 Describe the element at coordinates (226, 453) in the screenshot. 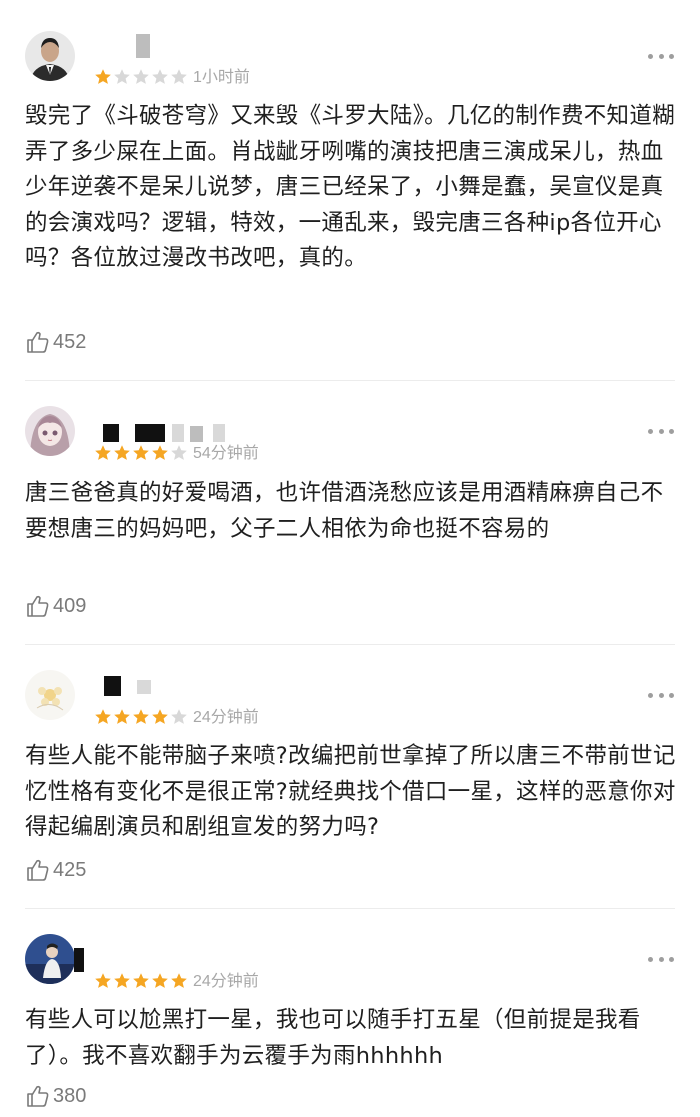

I see `timestamp: 54分钟前` at that location.